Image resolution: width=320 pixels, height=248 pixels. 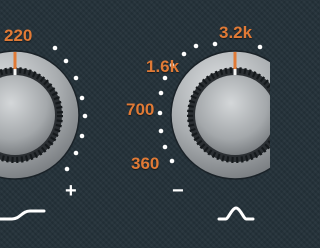 What do you see at coordinates (23, 215) in the screenshot?
I see `low-shelf-icon` at bounding box center [23, 215].